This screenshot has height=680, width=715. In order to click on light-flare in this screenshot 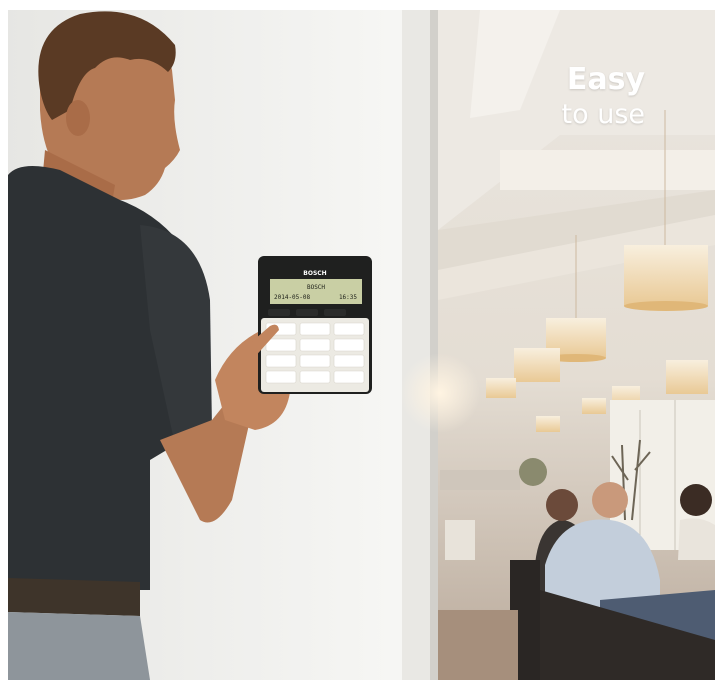, I will do `click(440, 393)`.